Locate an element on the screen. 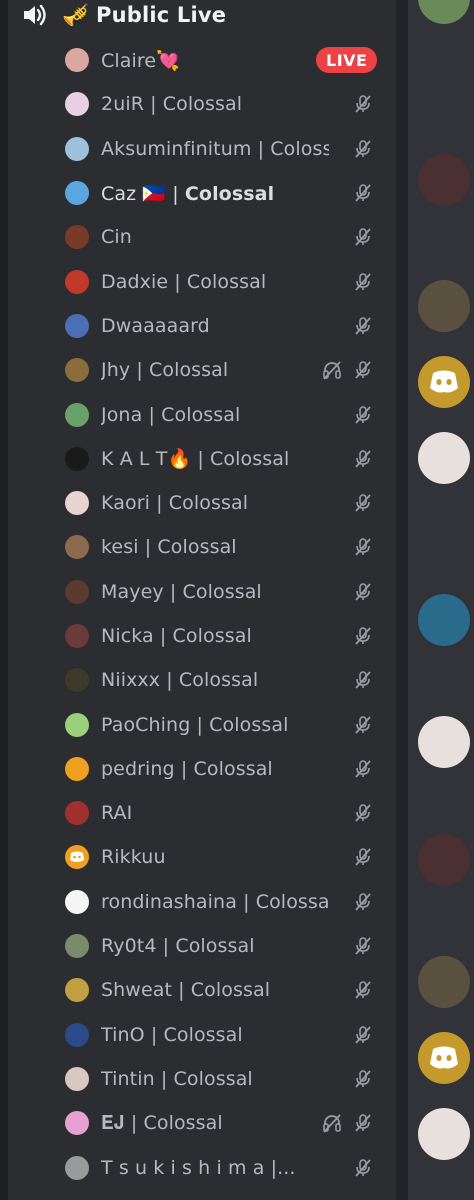 The width and height of the screenshot is (474, 1200). voice-member-row: Jona | Colossal is located at coordinates (198, 414).